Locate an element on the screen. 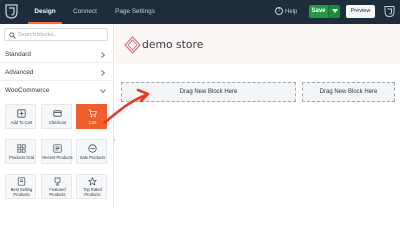  brand-name: demo store is located at coordinates (173, 44).